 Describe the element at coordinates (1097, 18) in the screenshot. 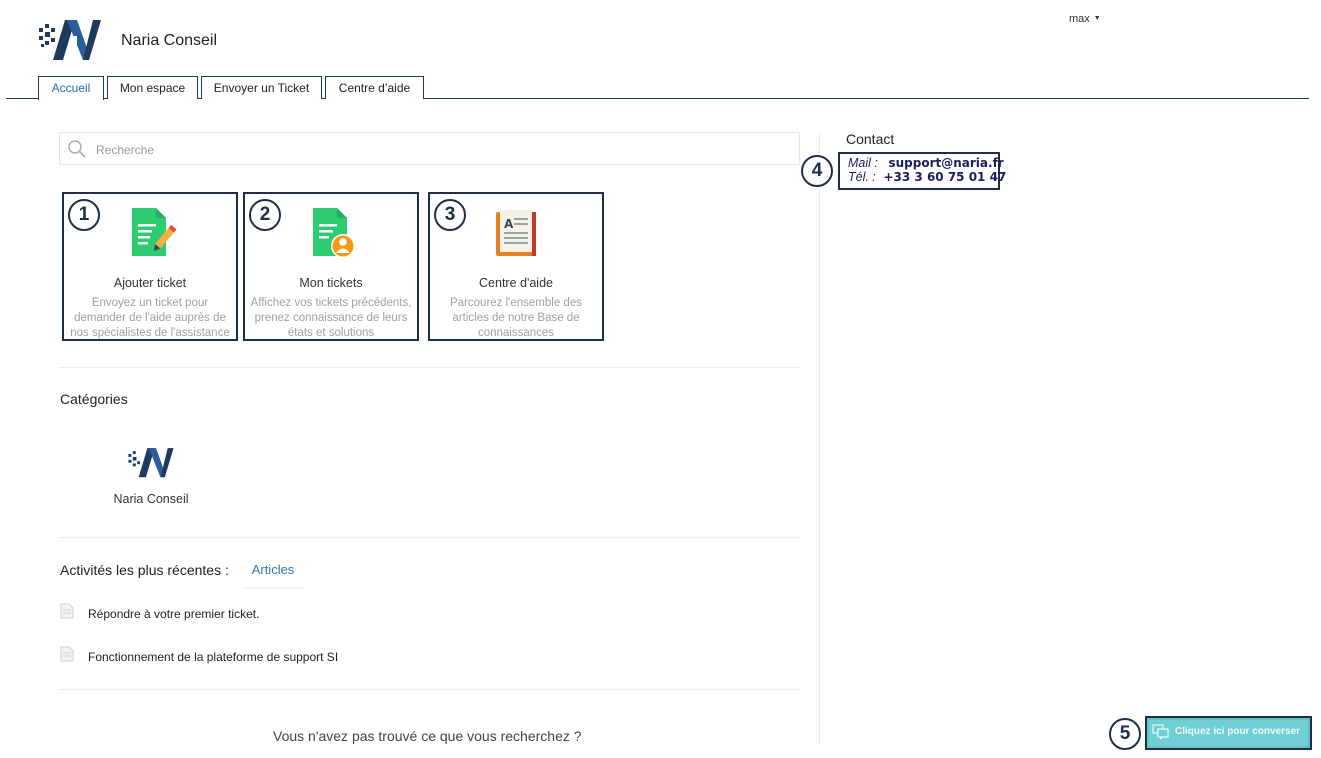

I see `caret-down-icon: ▼` at that location.